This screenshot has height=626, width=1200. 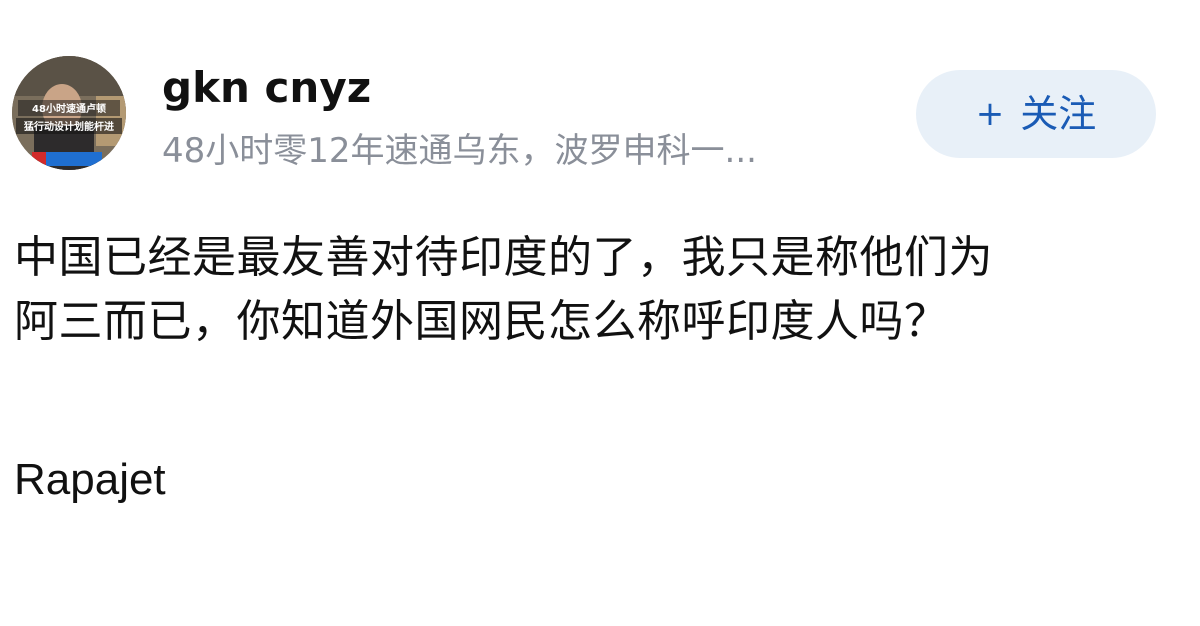 What do you see at coordinates (481, 321) in the screenshot?
I see `post-line: 阿三而已，你知道外国网民怎么称呼印度人吗？` at bounding box center [481, 321].